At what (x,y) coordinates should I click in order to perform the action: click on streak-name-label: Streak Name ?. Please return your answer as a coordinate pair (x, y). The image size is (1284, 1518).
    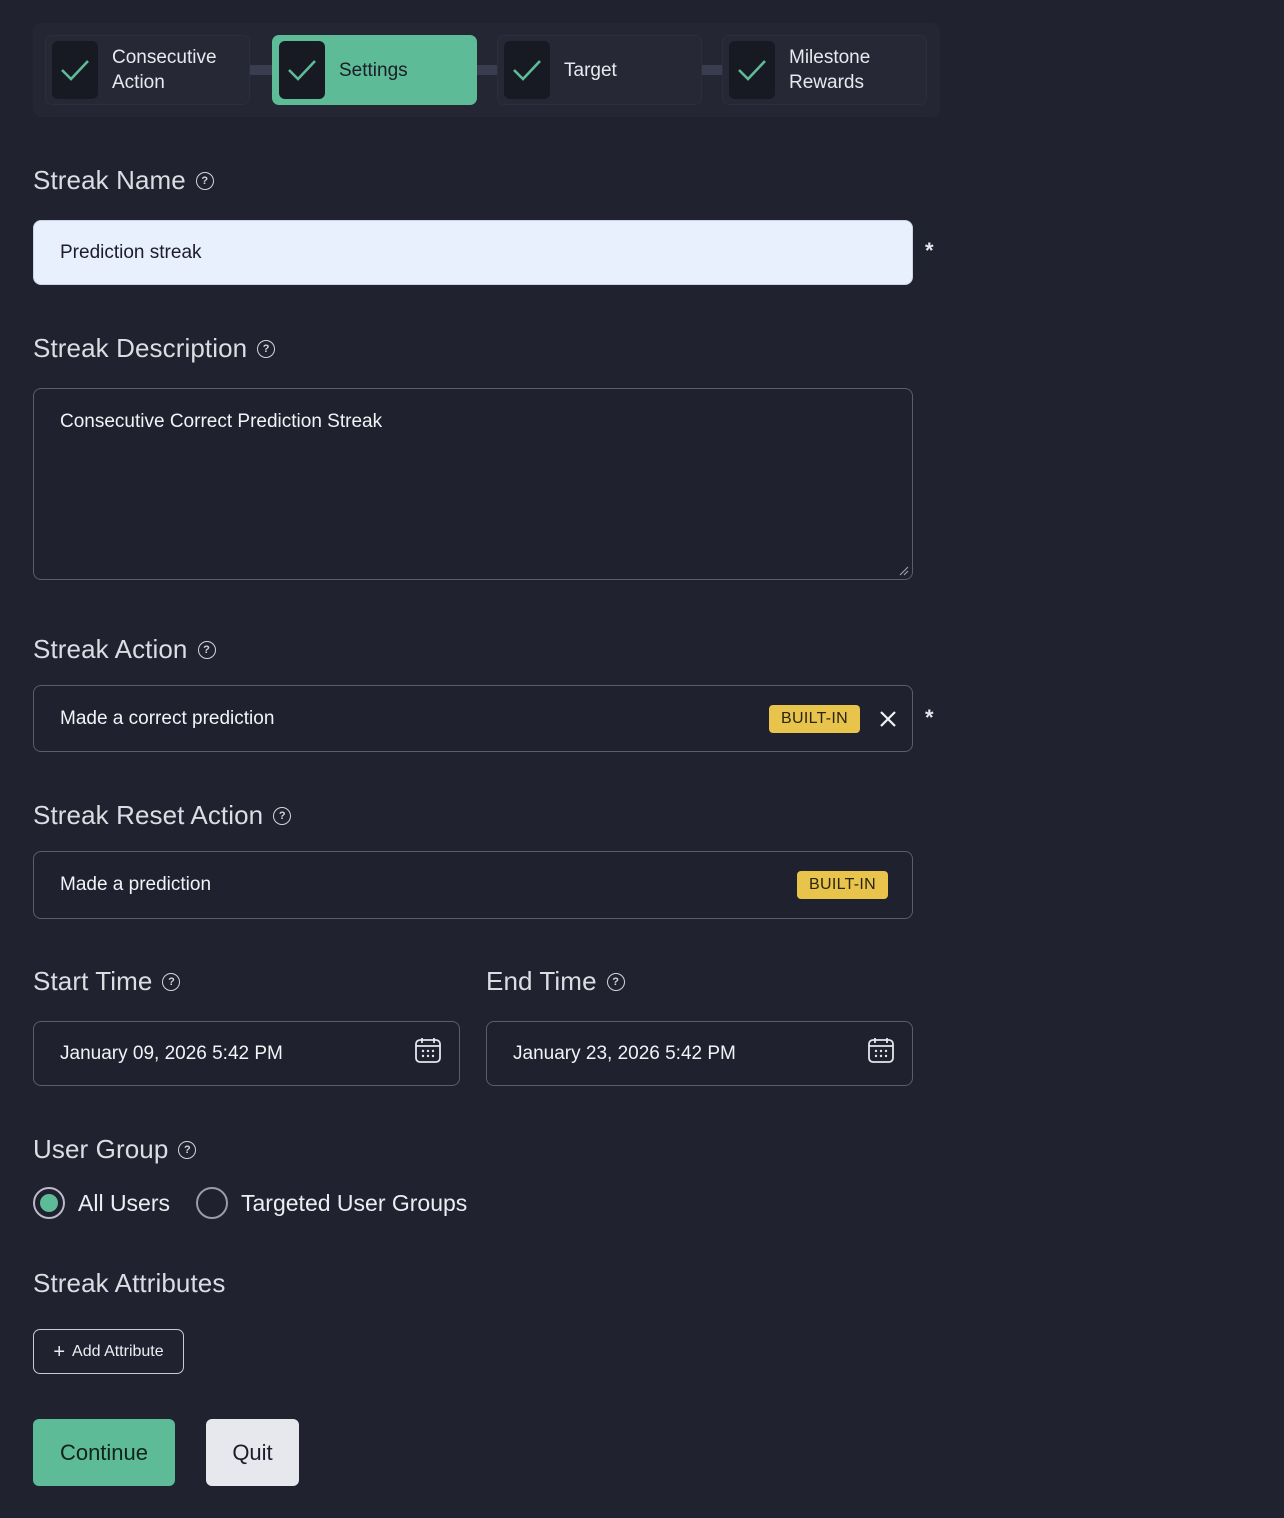
    Looking at the image, I should click on (123, 180).